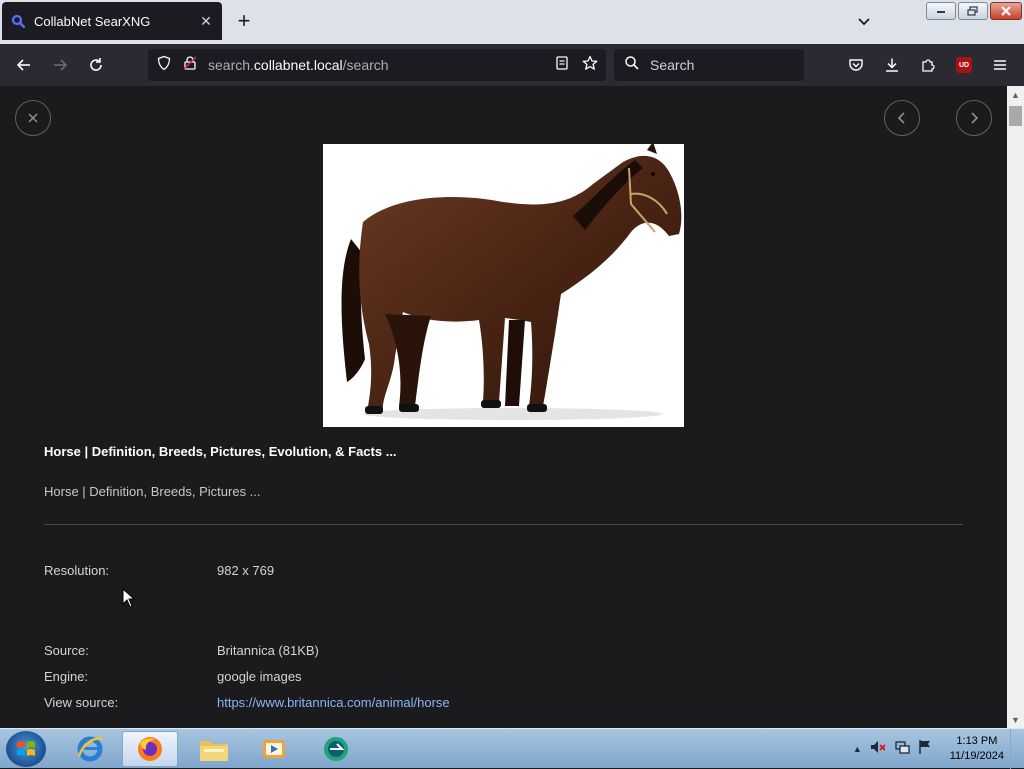 This screenshot has height=769, width=1024. What do you see at coordinates (974, 118) in the screenshot?
I see `next-image-icon` at bounding box center [974, 118].